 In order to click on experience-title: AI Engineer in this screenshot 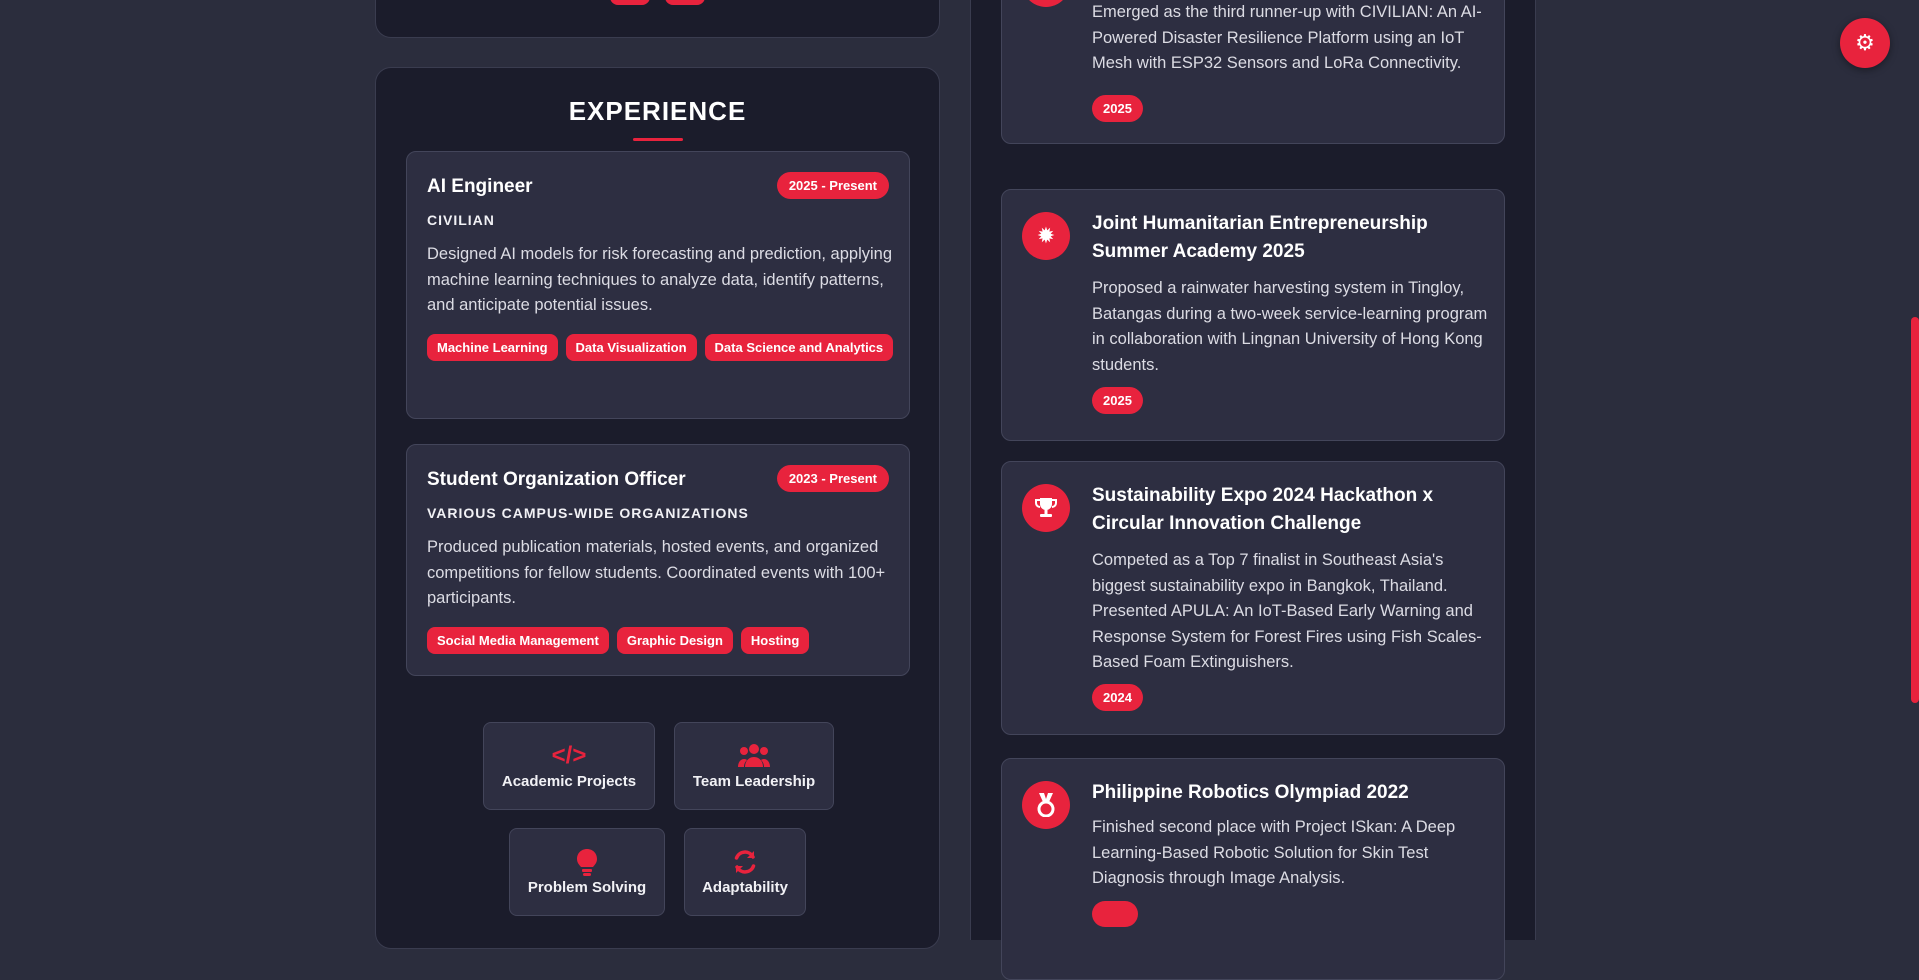, I will do `click(480, 186)`.